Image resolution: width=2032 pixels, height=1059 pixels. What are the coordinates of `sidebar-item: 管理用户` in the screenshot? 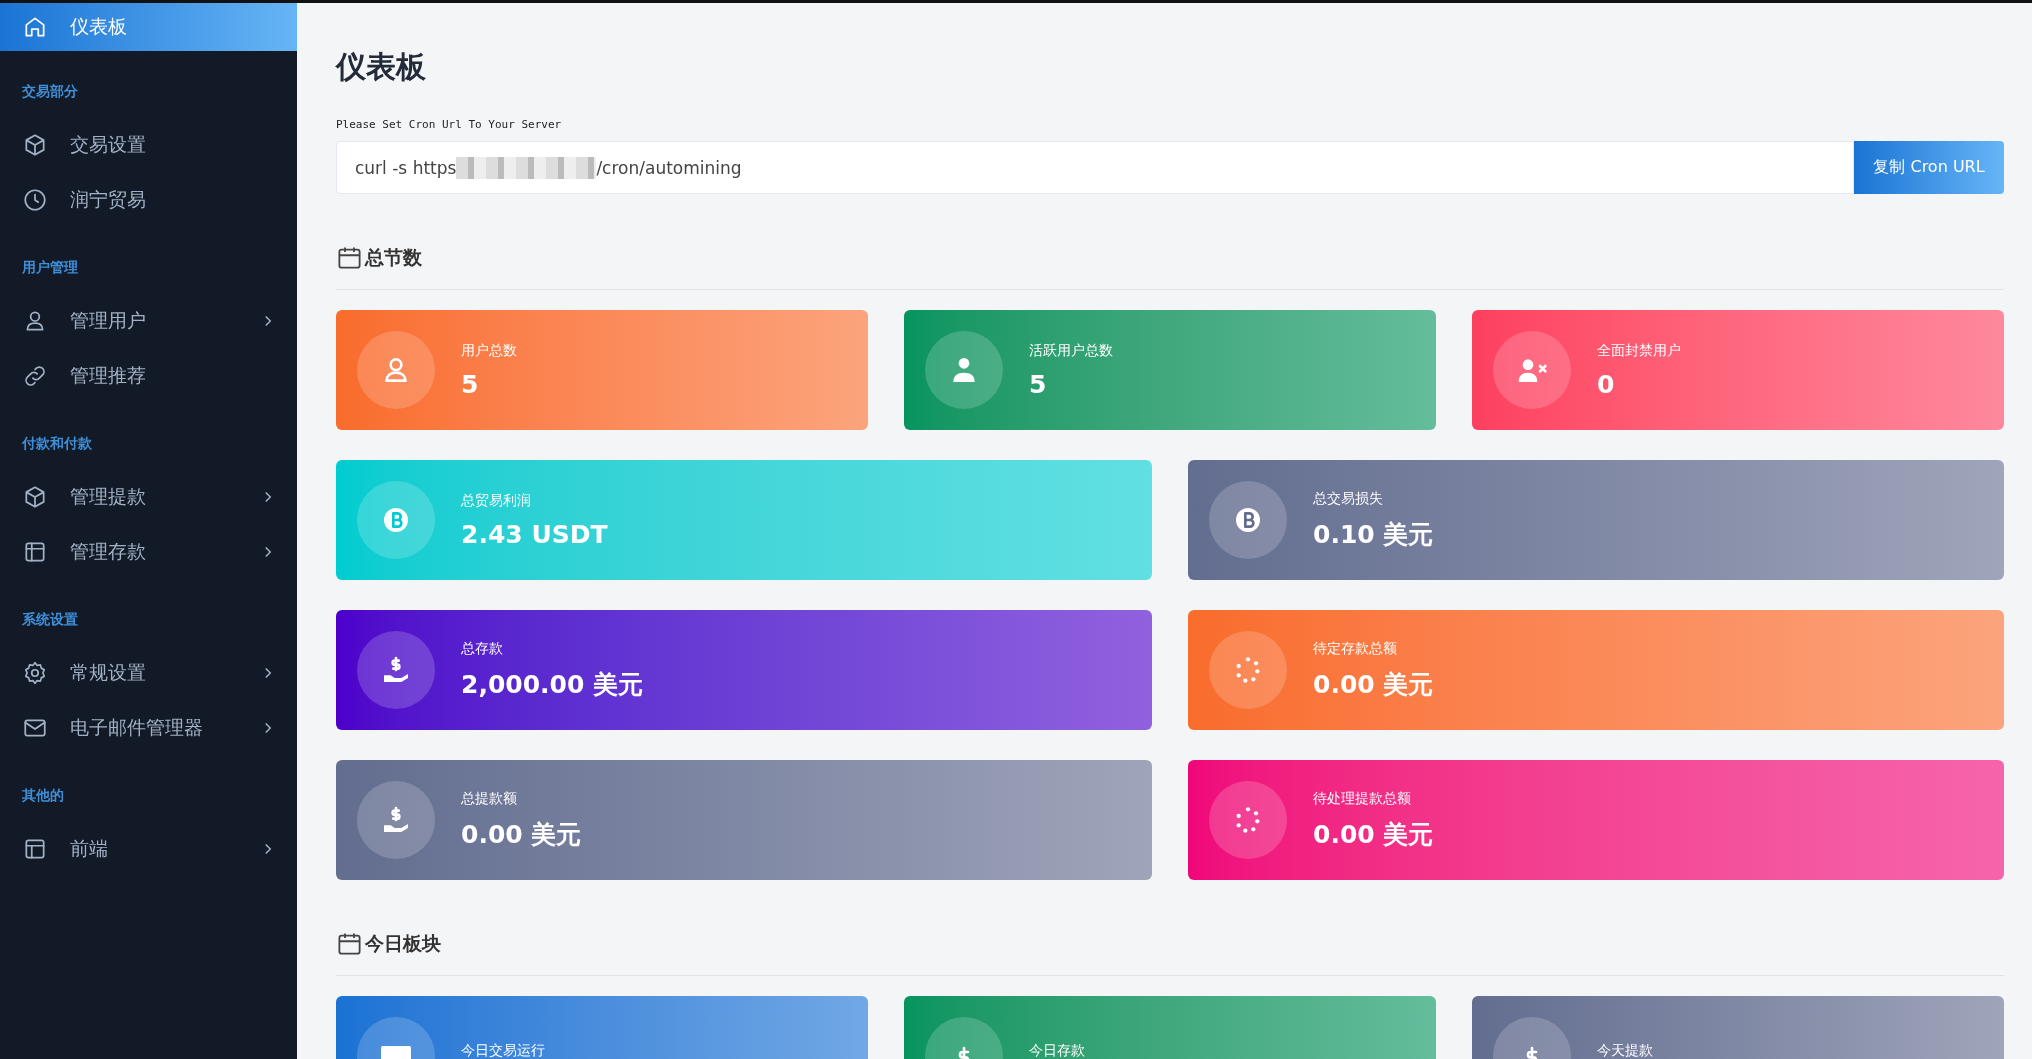 It's located at (148, 320).